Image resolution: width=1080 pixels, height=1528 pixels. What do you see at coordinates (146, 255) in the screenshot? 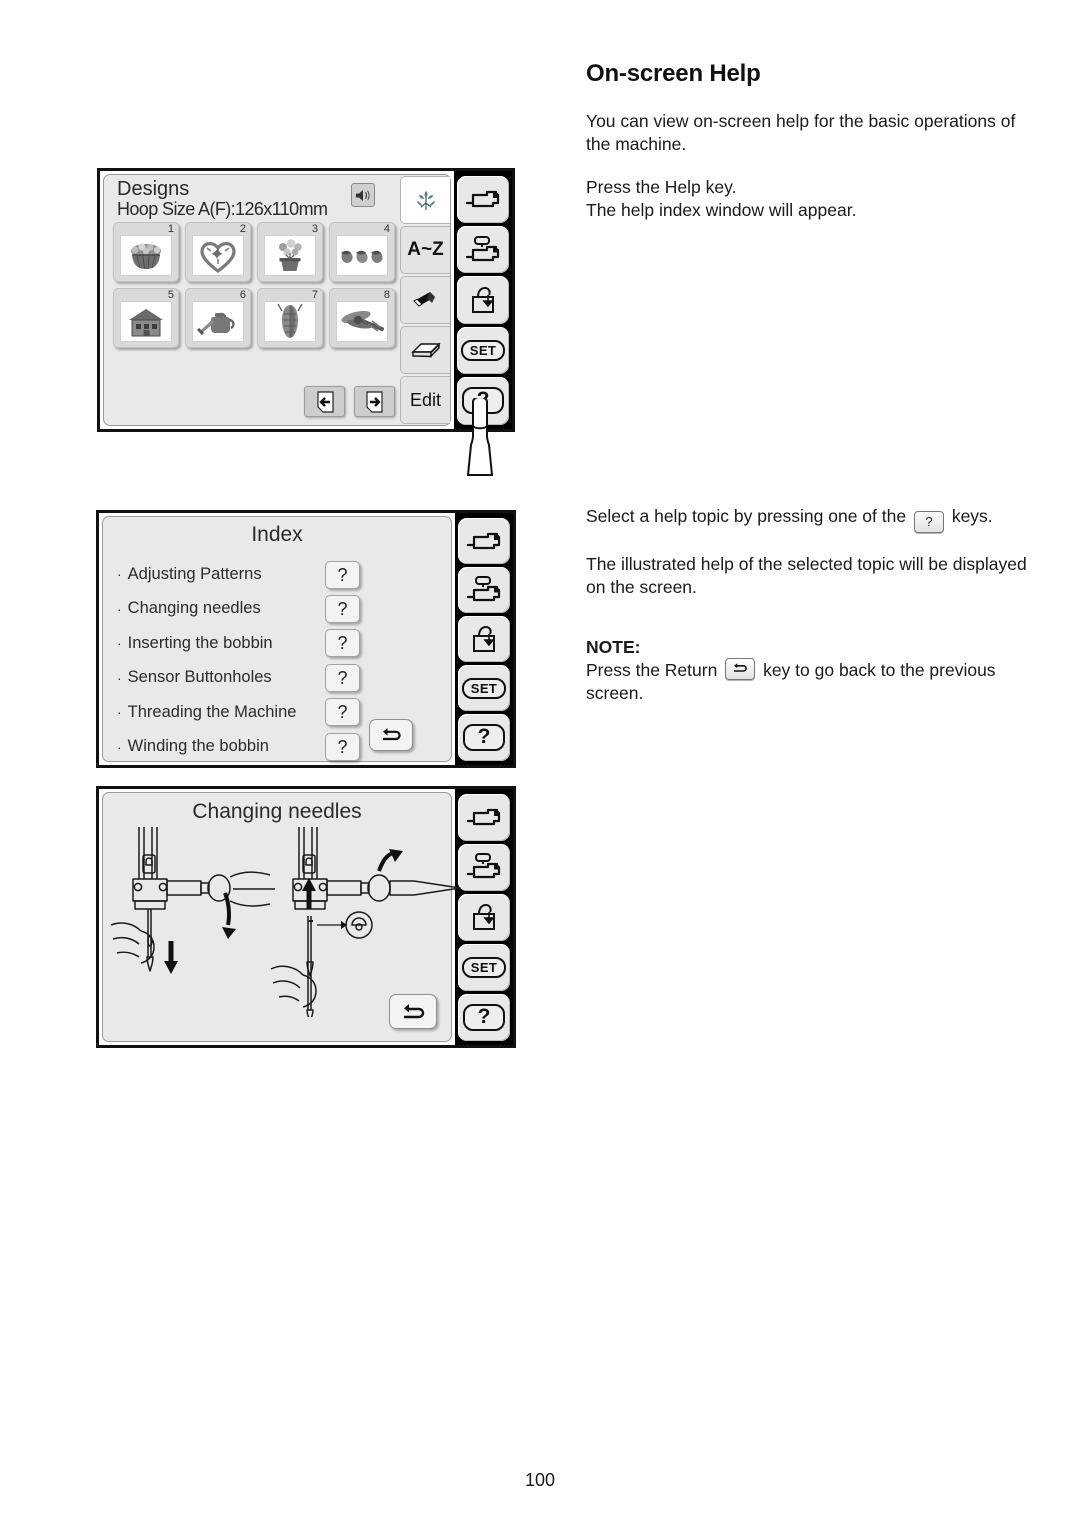
I see `flower-basket-icon` at bounding box center [146, 255].